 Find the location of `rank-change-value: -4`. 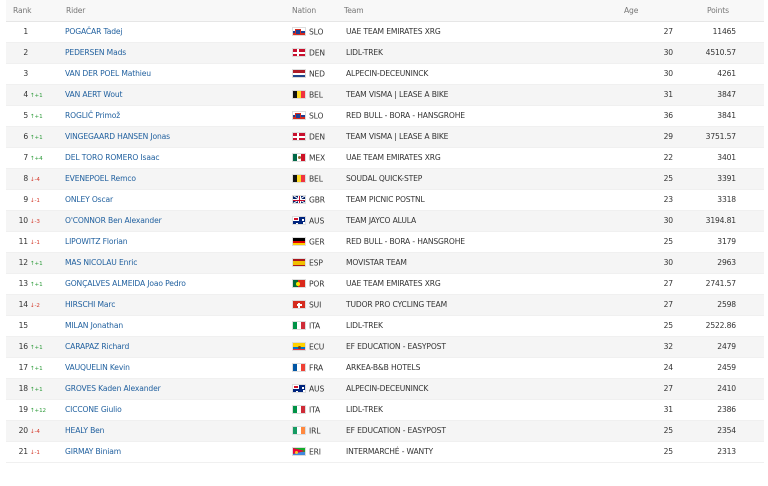

rank-change-value: -4 is located at coordinates (37, 180).